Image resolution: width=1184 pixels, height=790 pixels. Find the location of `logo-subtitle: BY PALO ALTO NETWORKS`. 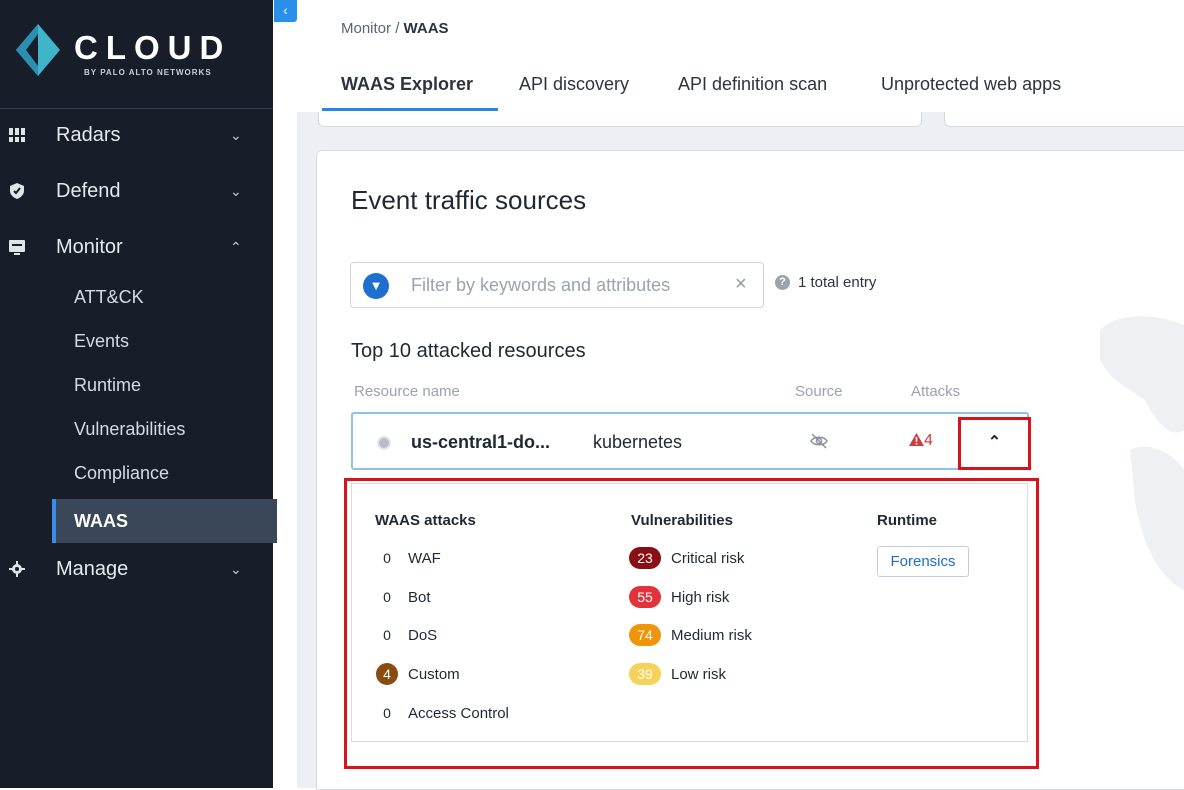

logo-subtitle: BY PALO ALTO NETWORKS is located at coordinates (148, 72).